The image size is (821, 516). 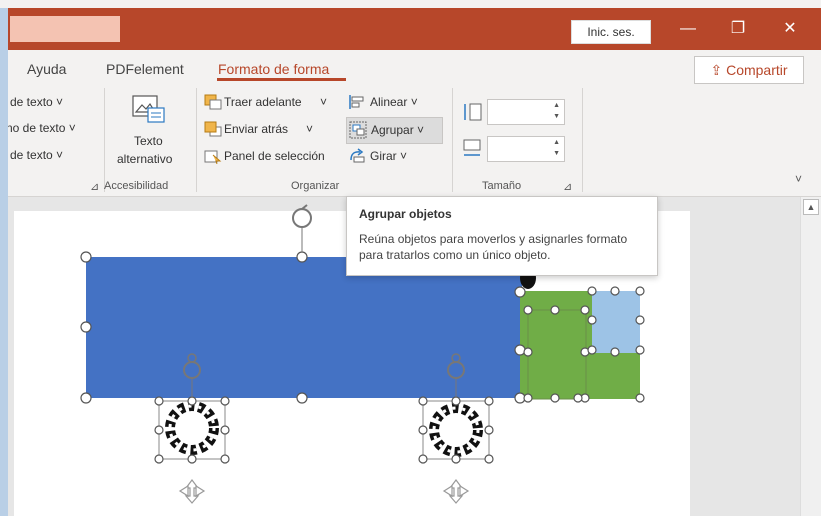 What do you see at coordinates (616, 322) in the screenshot?
I see `light-blue-square-shape` at bounding box center [616, 322].